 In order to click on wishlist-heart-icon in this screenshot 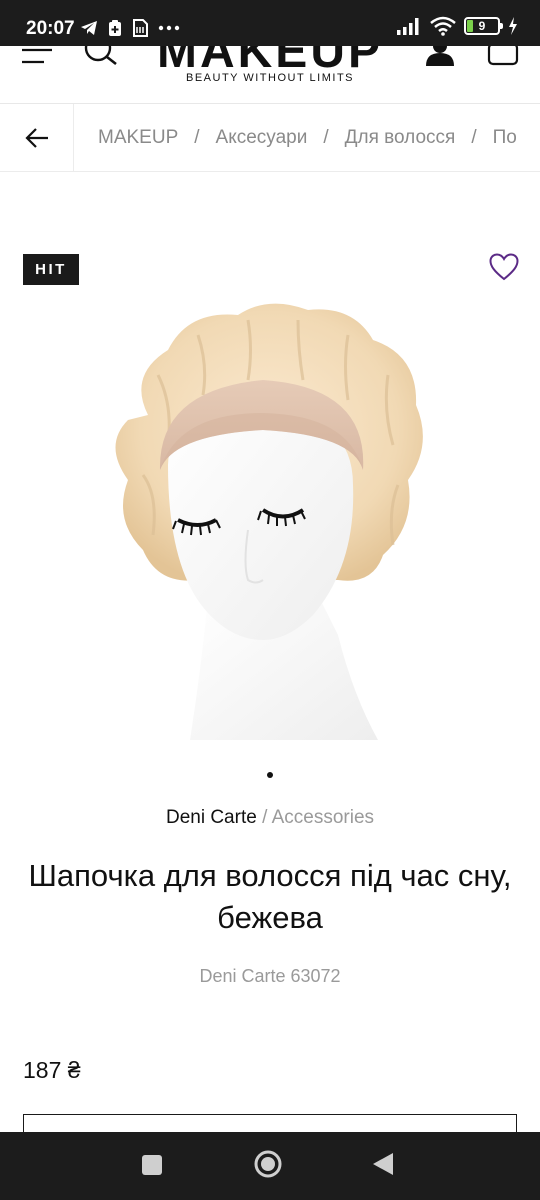, I will do `click(504, 267)`.